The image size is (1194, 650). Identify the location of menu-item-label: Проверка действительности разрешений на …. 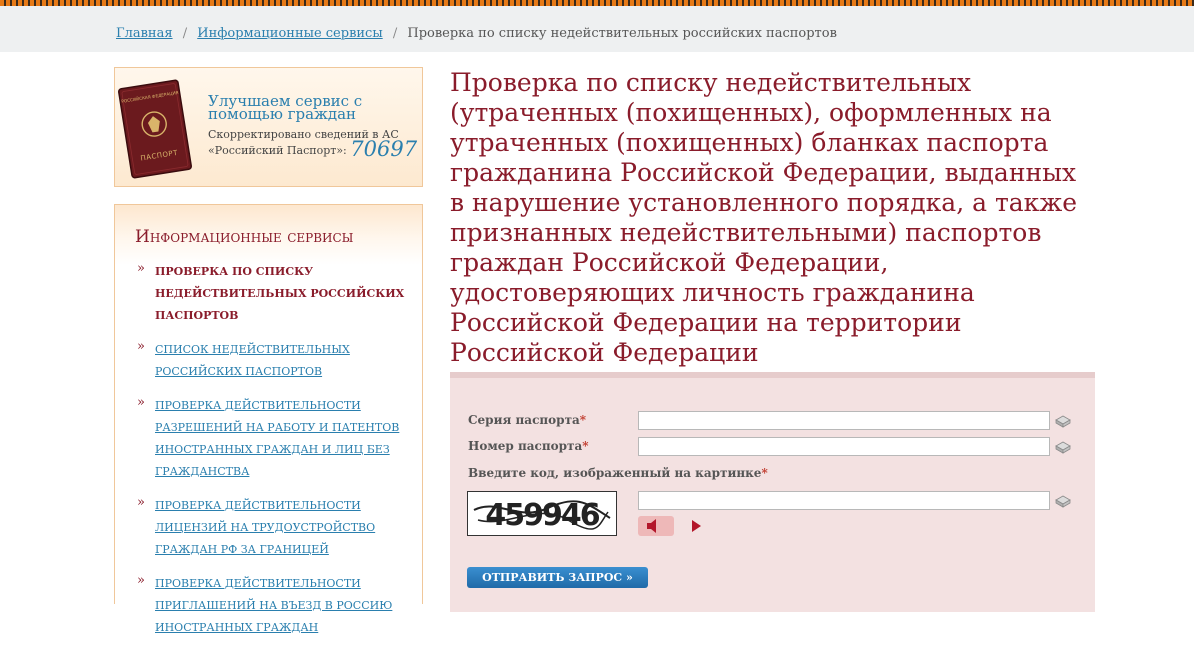
(277, 438).